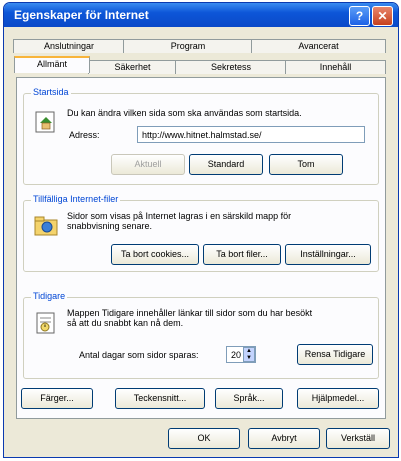 The image size is (401, 461). What do you see at coordinates (45, 323) in the screenshot?
I see `history-icon` at bounding box center [45, 323].